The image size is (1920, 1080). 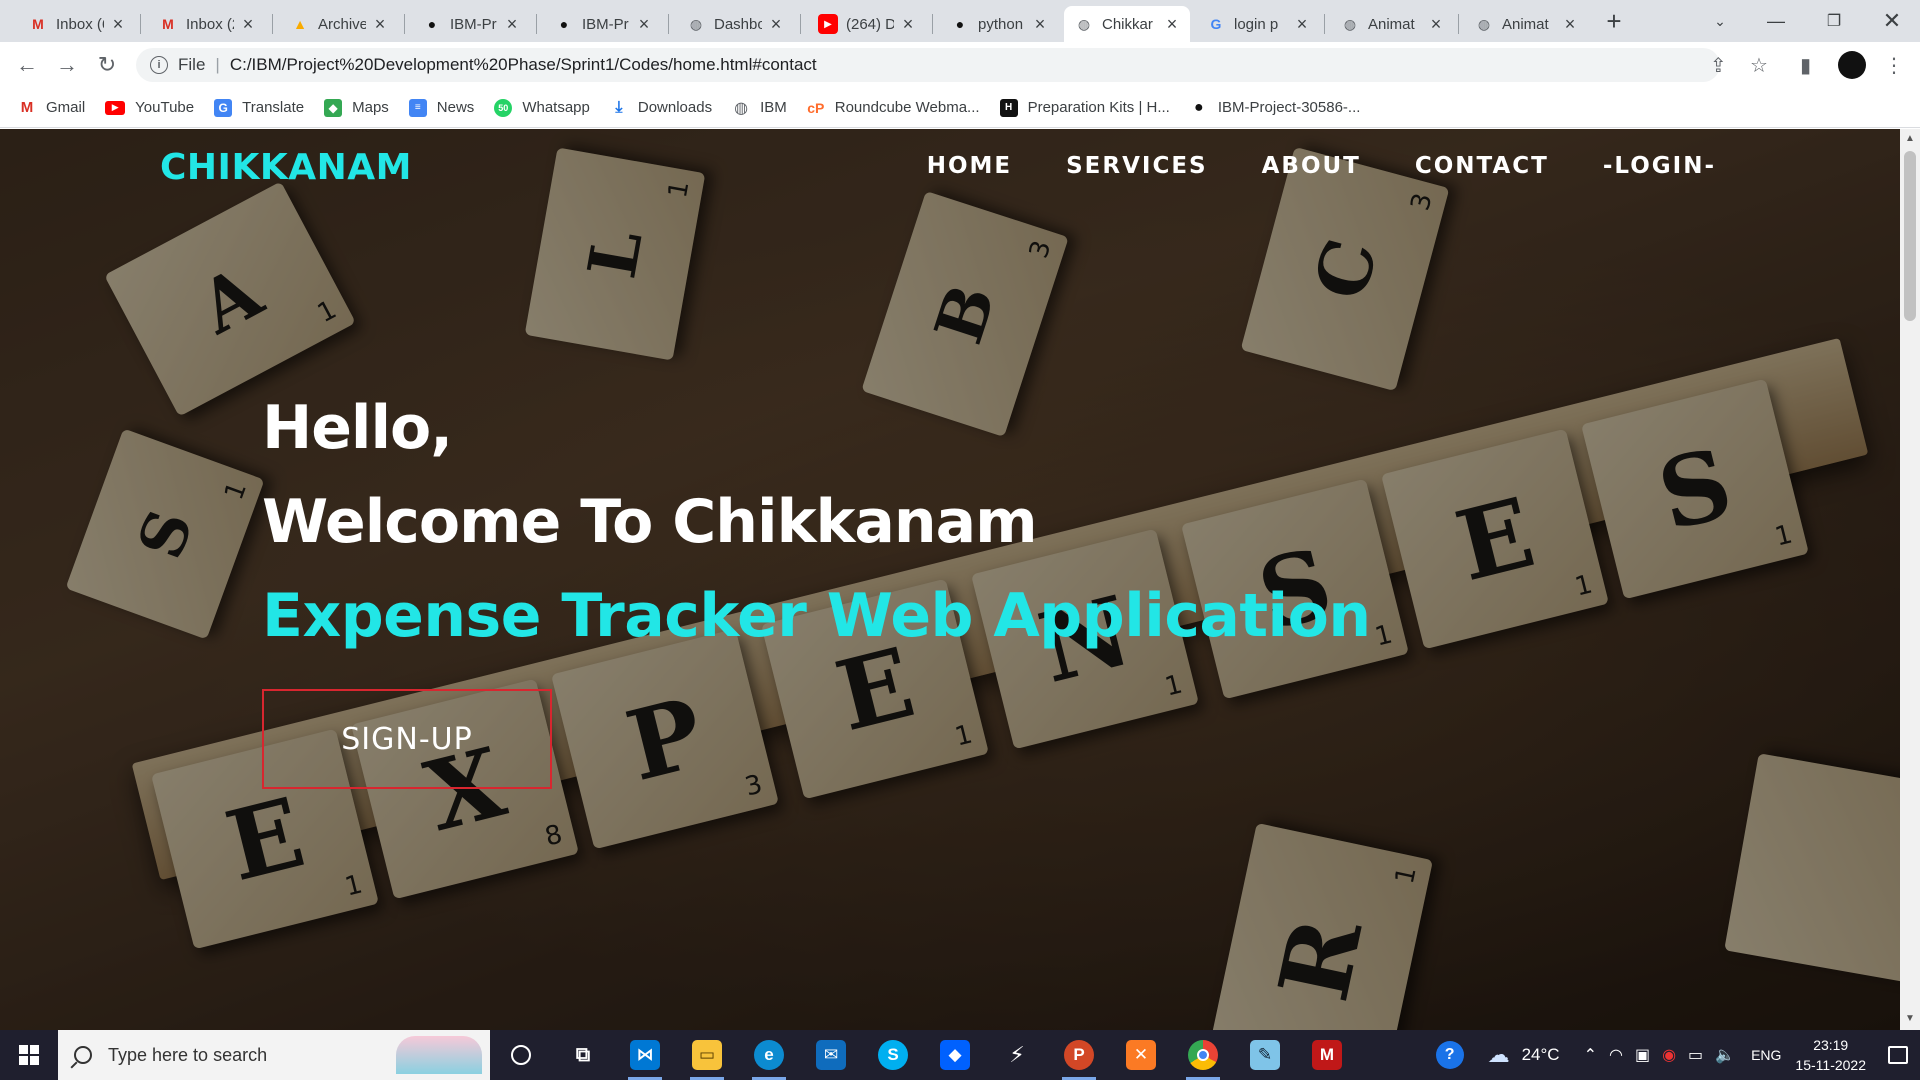 I want to click on profile-avatar, so click(x=1852, y=65).